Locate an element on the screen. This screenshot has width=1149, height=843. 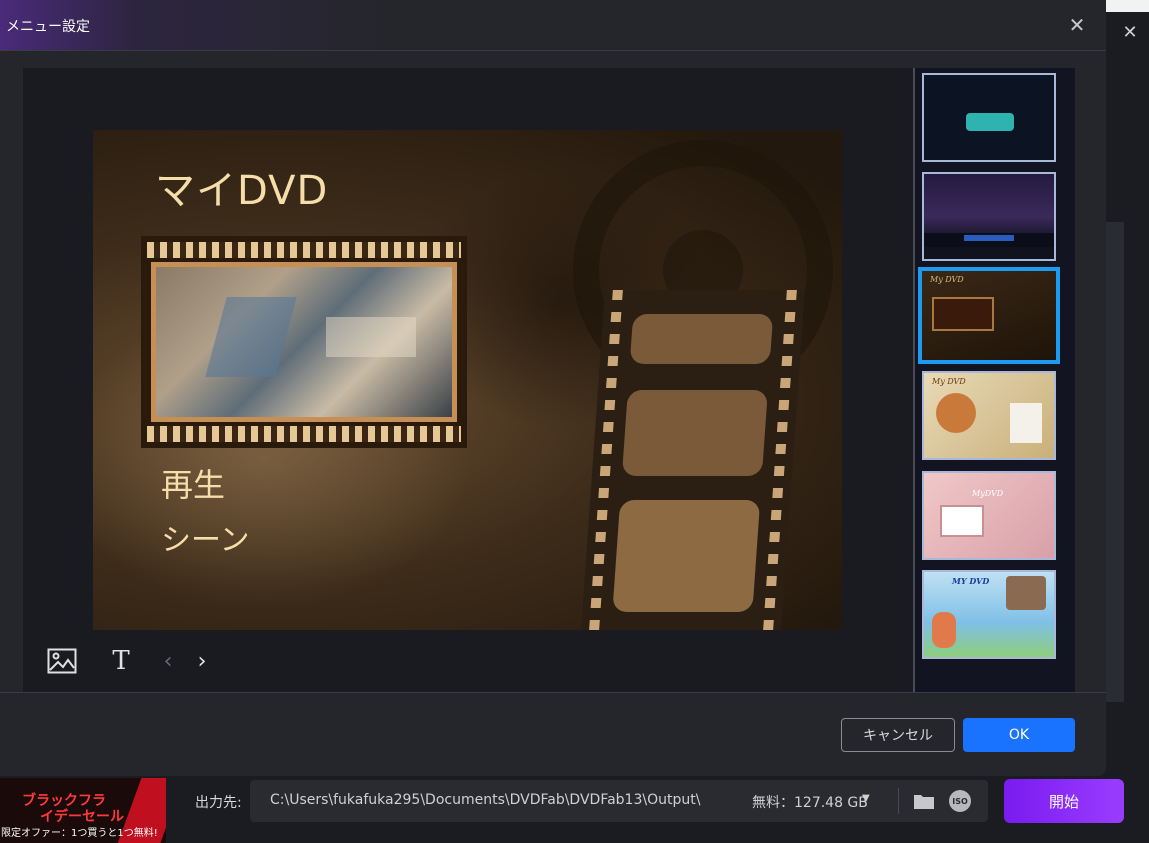
template-thumb-3-selected: My DVD is located at coordinates (989, 315).